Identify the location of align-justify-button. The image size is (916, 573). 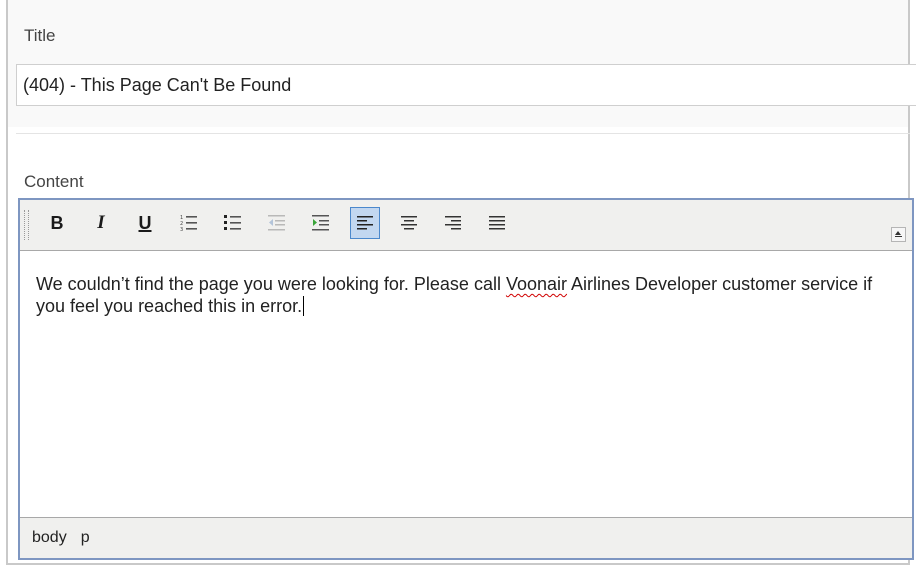
(497, 223).